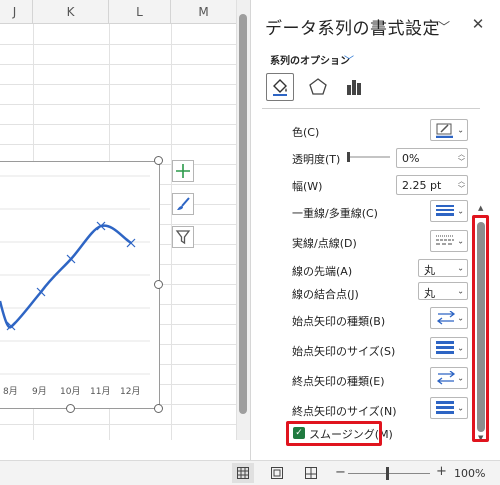 The width and height of the screenshot is (500, 485). I want to click on column-header-bar: J K L M, so click(118, 12).